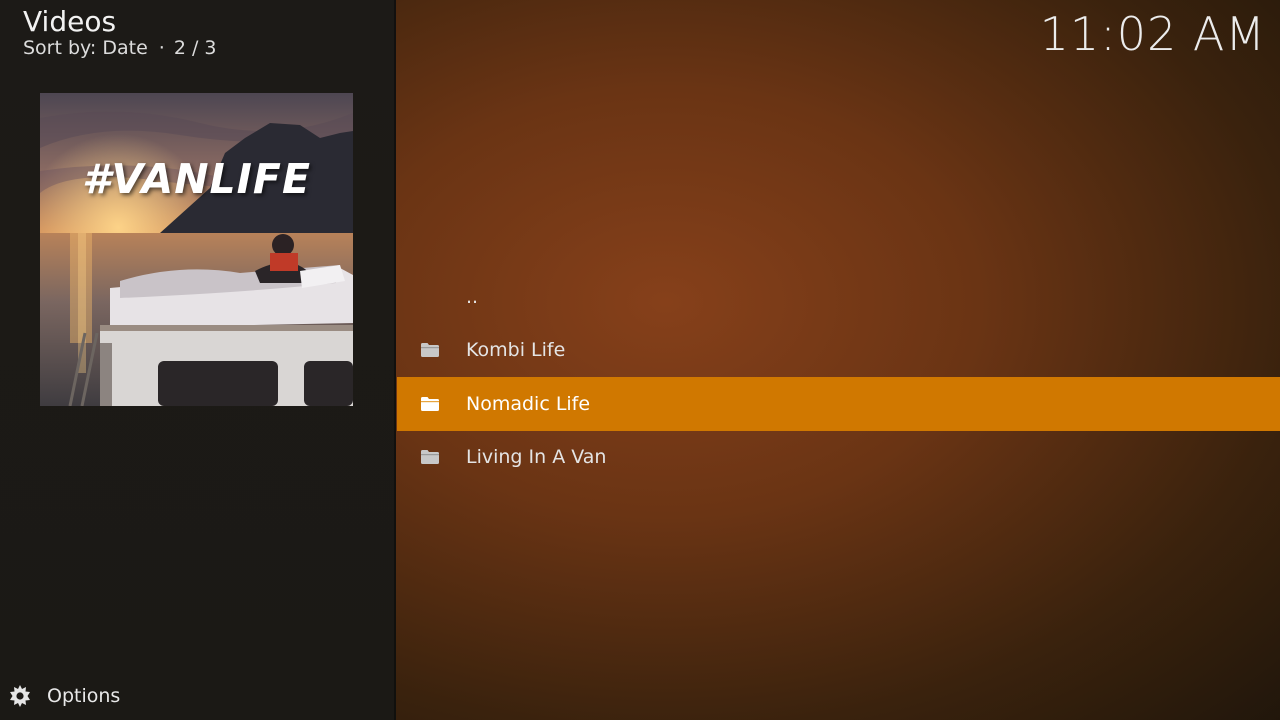 Image resolution: width=1280 pixels, height=720 pixels. What do you see at coordinates (70, 21) in the screenshot?
I see `page-title: Videos` at bounding box center [70, 21].